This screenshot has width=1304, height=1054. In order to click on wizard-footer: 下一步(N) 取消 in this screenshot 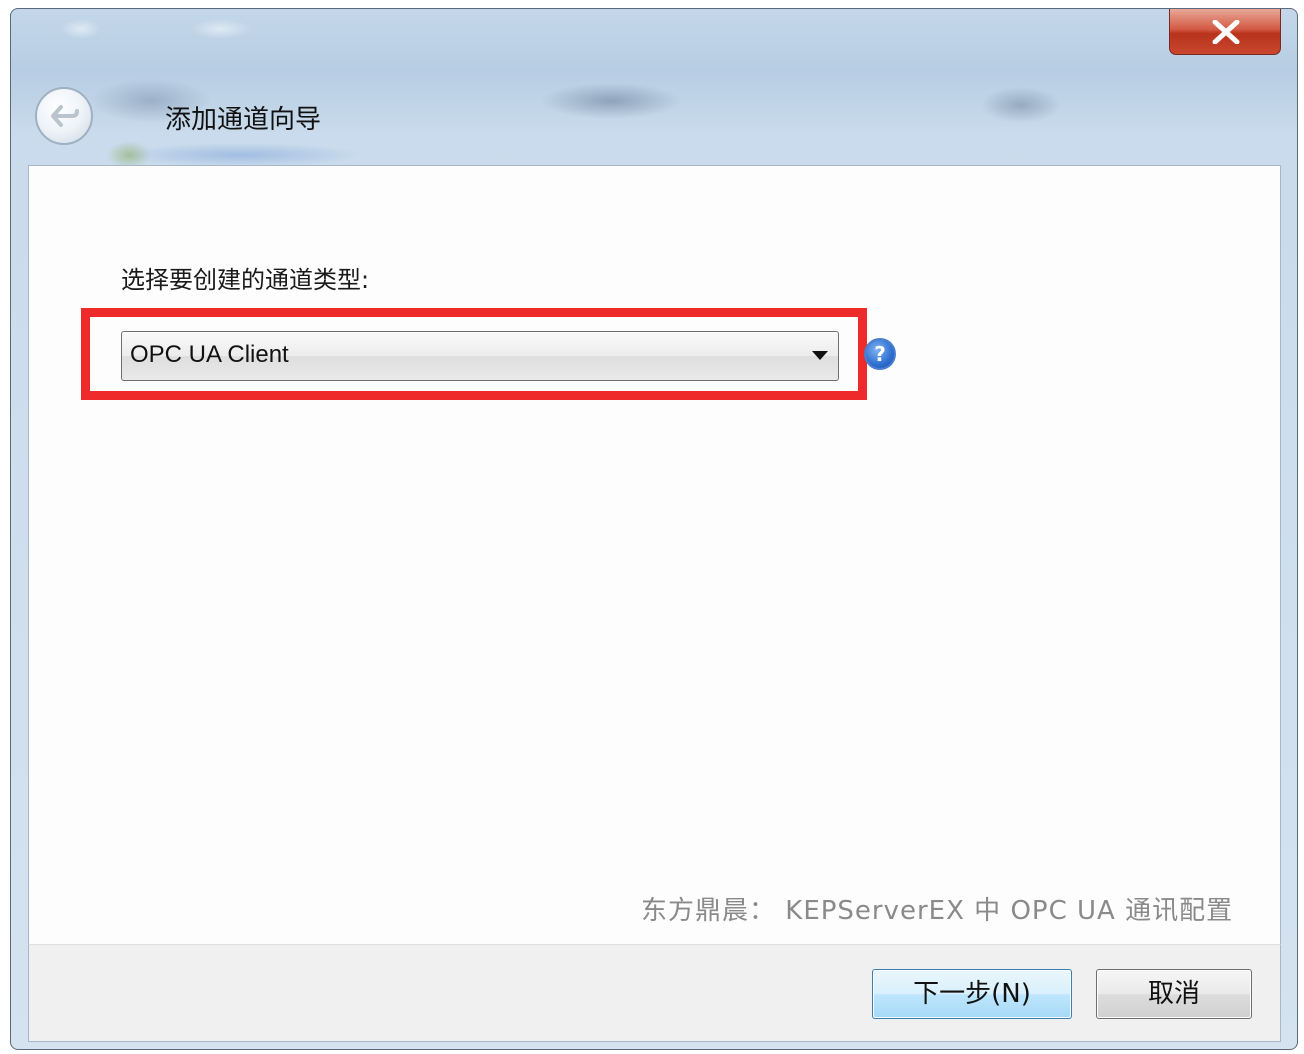, I will do `click(654, 993)`.